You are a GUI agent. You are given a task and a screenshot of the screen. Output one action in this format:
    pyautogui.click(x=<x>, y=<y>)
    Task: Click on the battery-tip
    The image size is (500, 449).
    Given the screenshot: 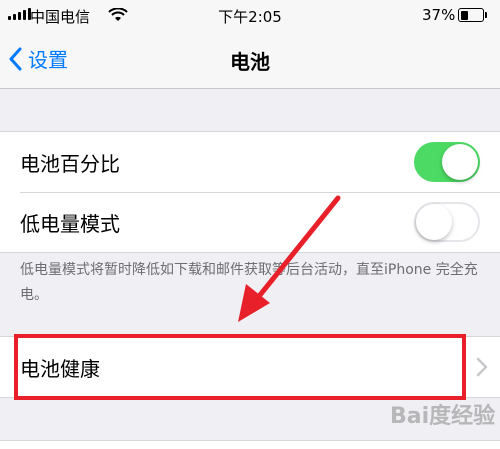 What is the action you would take?
    pyautogui.click(x=486, y=15)
    